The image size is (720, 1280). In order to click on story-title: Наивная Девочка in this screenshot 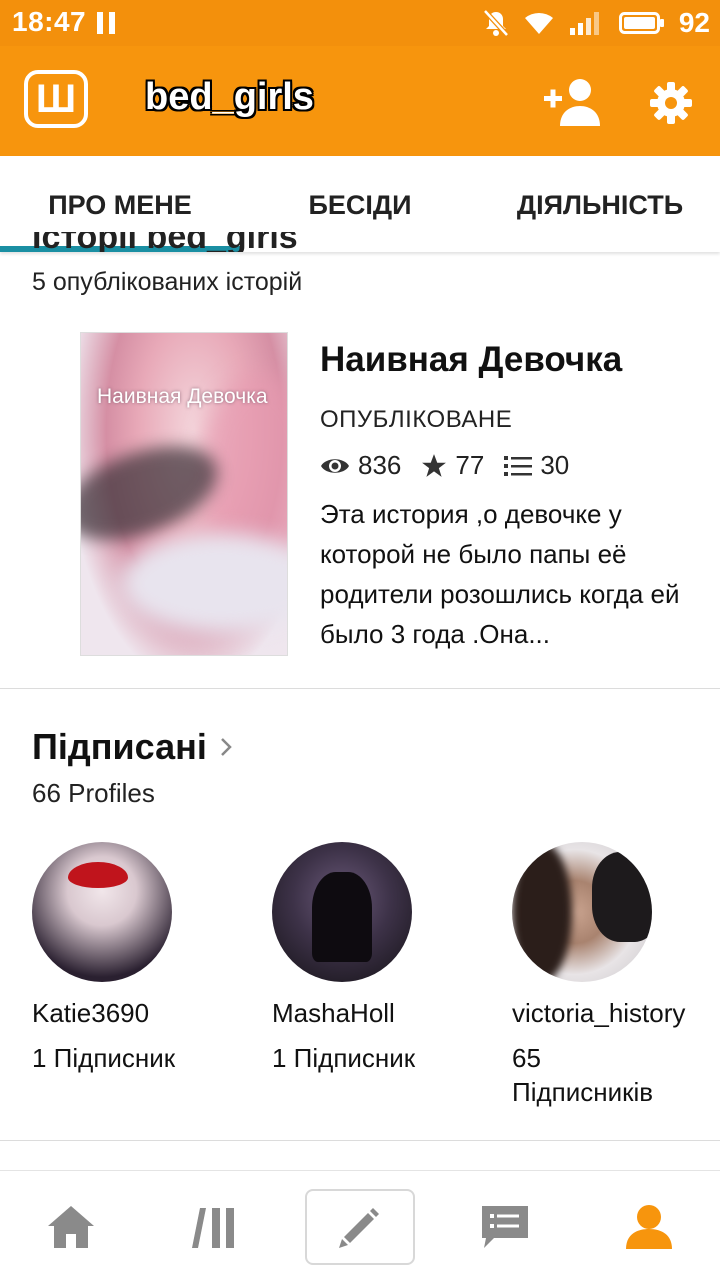, I will do `click(471, 360)`.